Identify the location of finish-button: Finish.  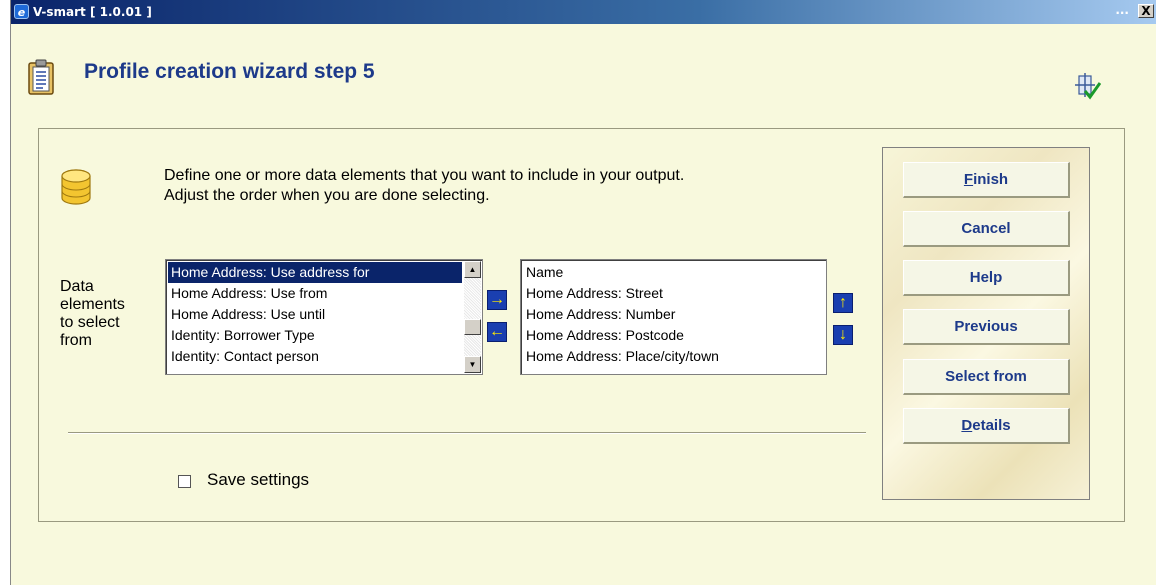
(986, 180).